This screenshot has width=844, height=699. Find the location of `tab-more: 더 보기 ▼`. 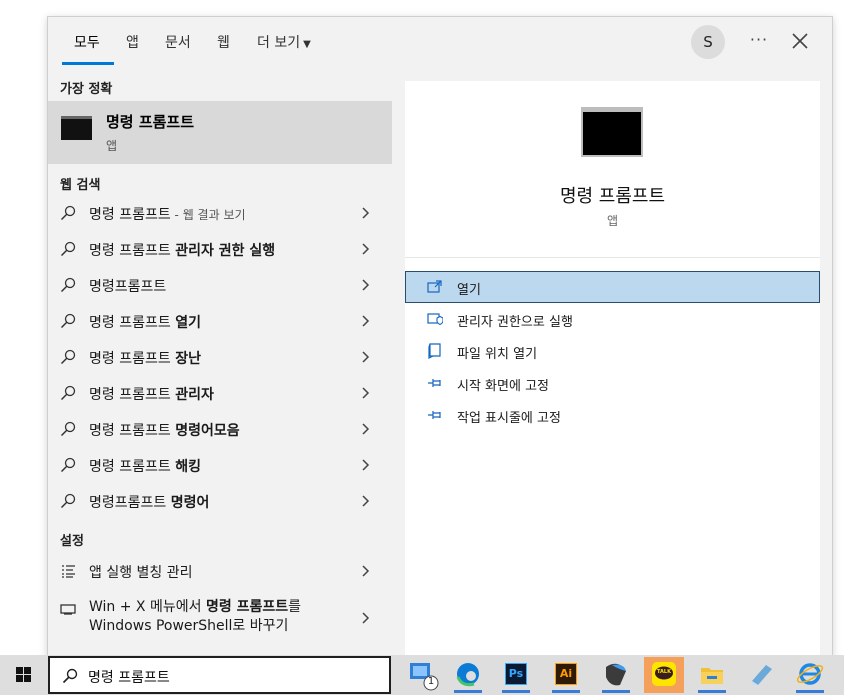

tab-more: 더 보기 ▼ is located at coordinates (284, 42).